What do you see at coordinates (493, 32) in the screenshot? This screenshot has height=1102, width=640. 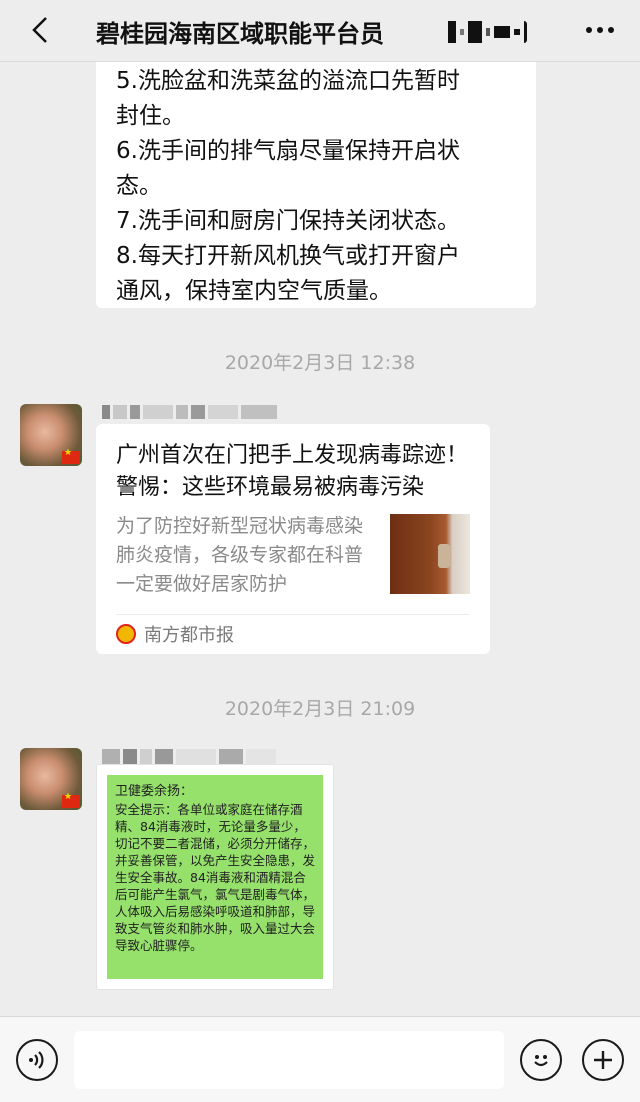 I see `title-redacted` at bounding box center [493, 32].